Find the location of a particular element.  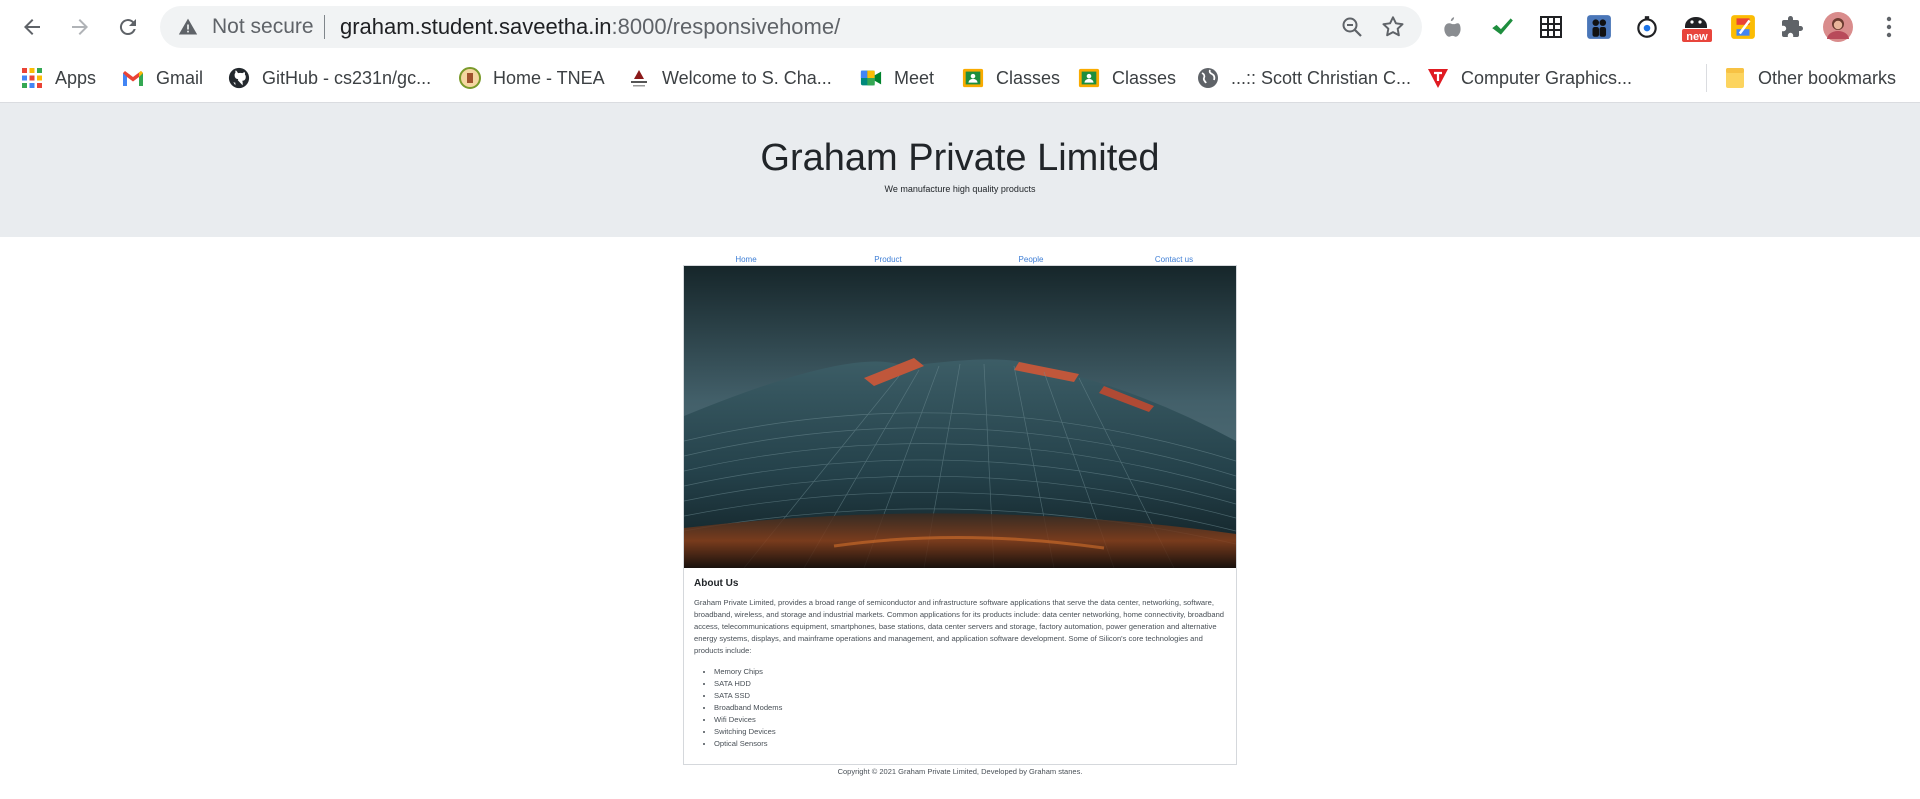

apps-grid-icon is located at coordinates (32, 78).